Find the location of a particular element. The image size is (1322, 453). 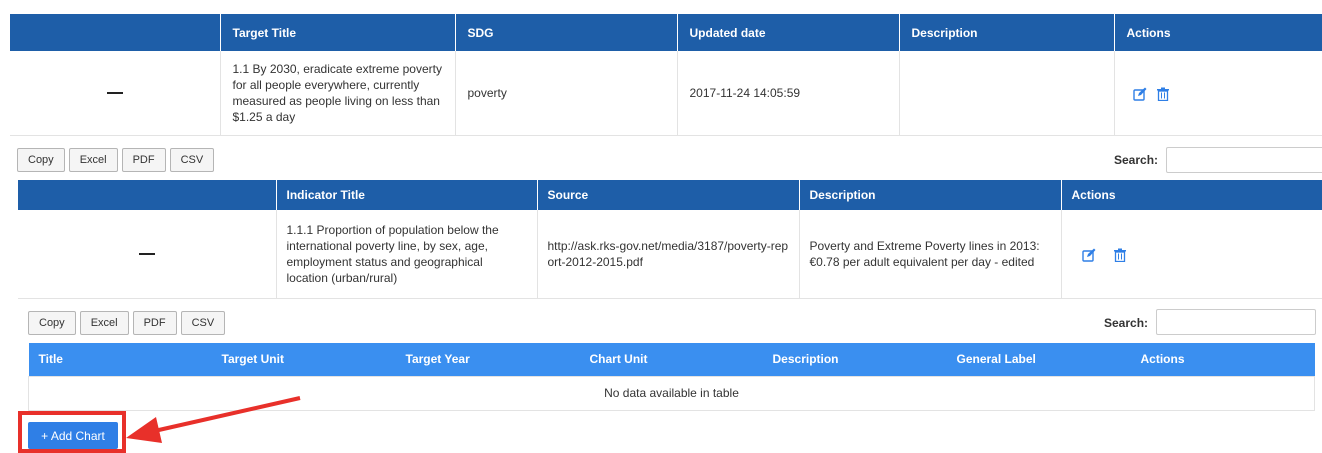

col-header-sdg: SDG is located at coordinates (566, 32).